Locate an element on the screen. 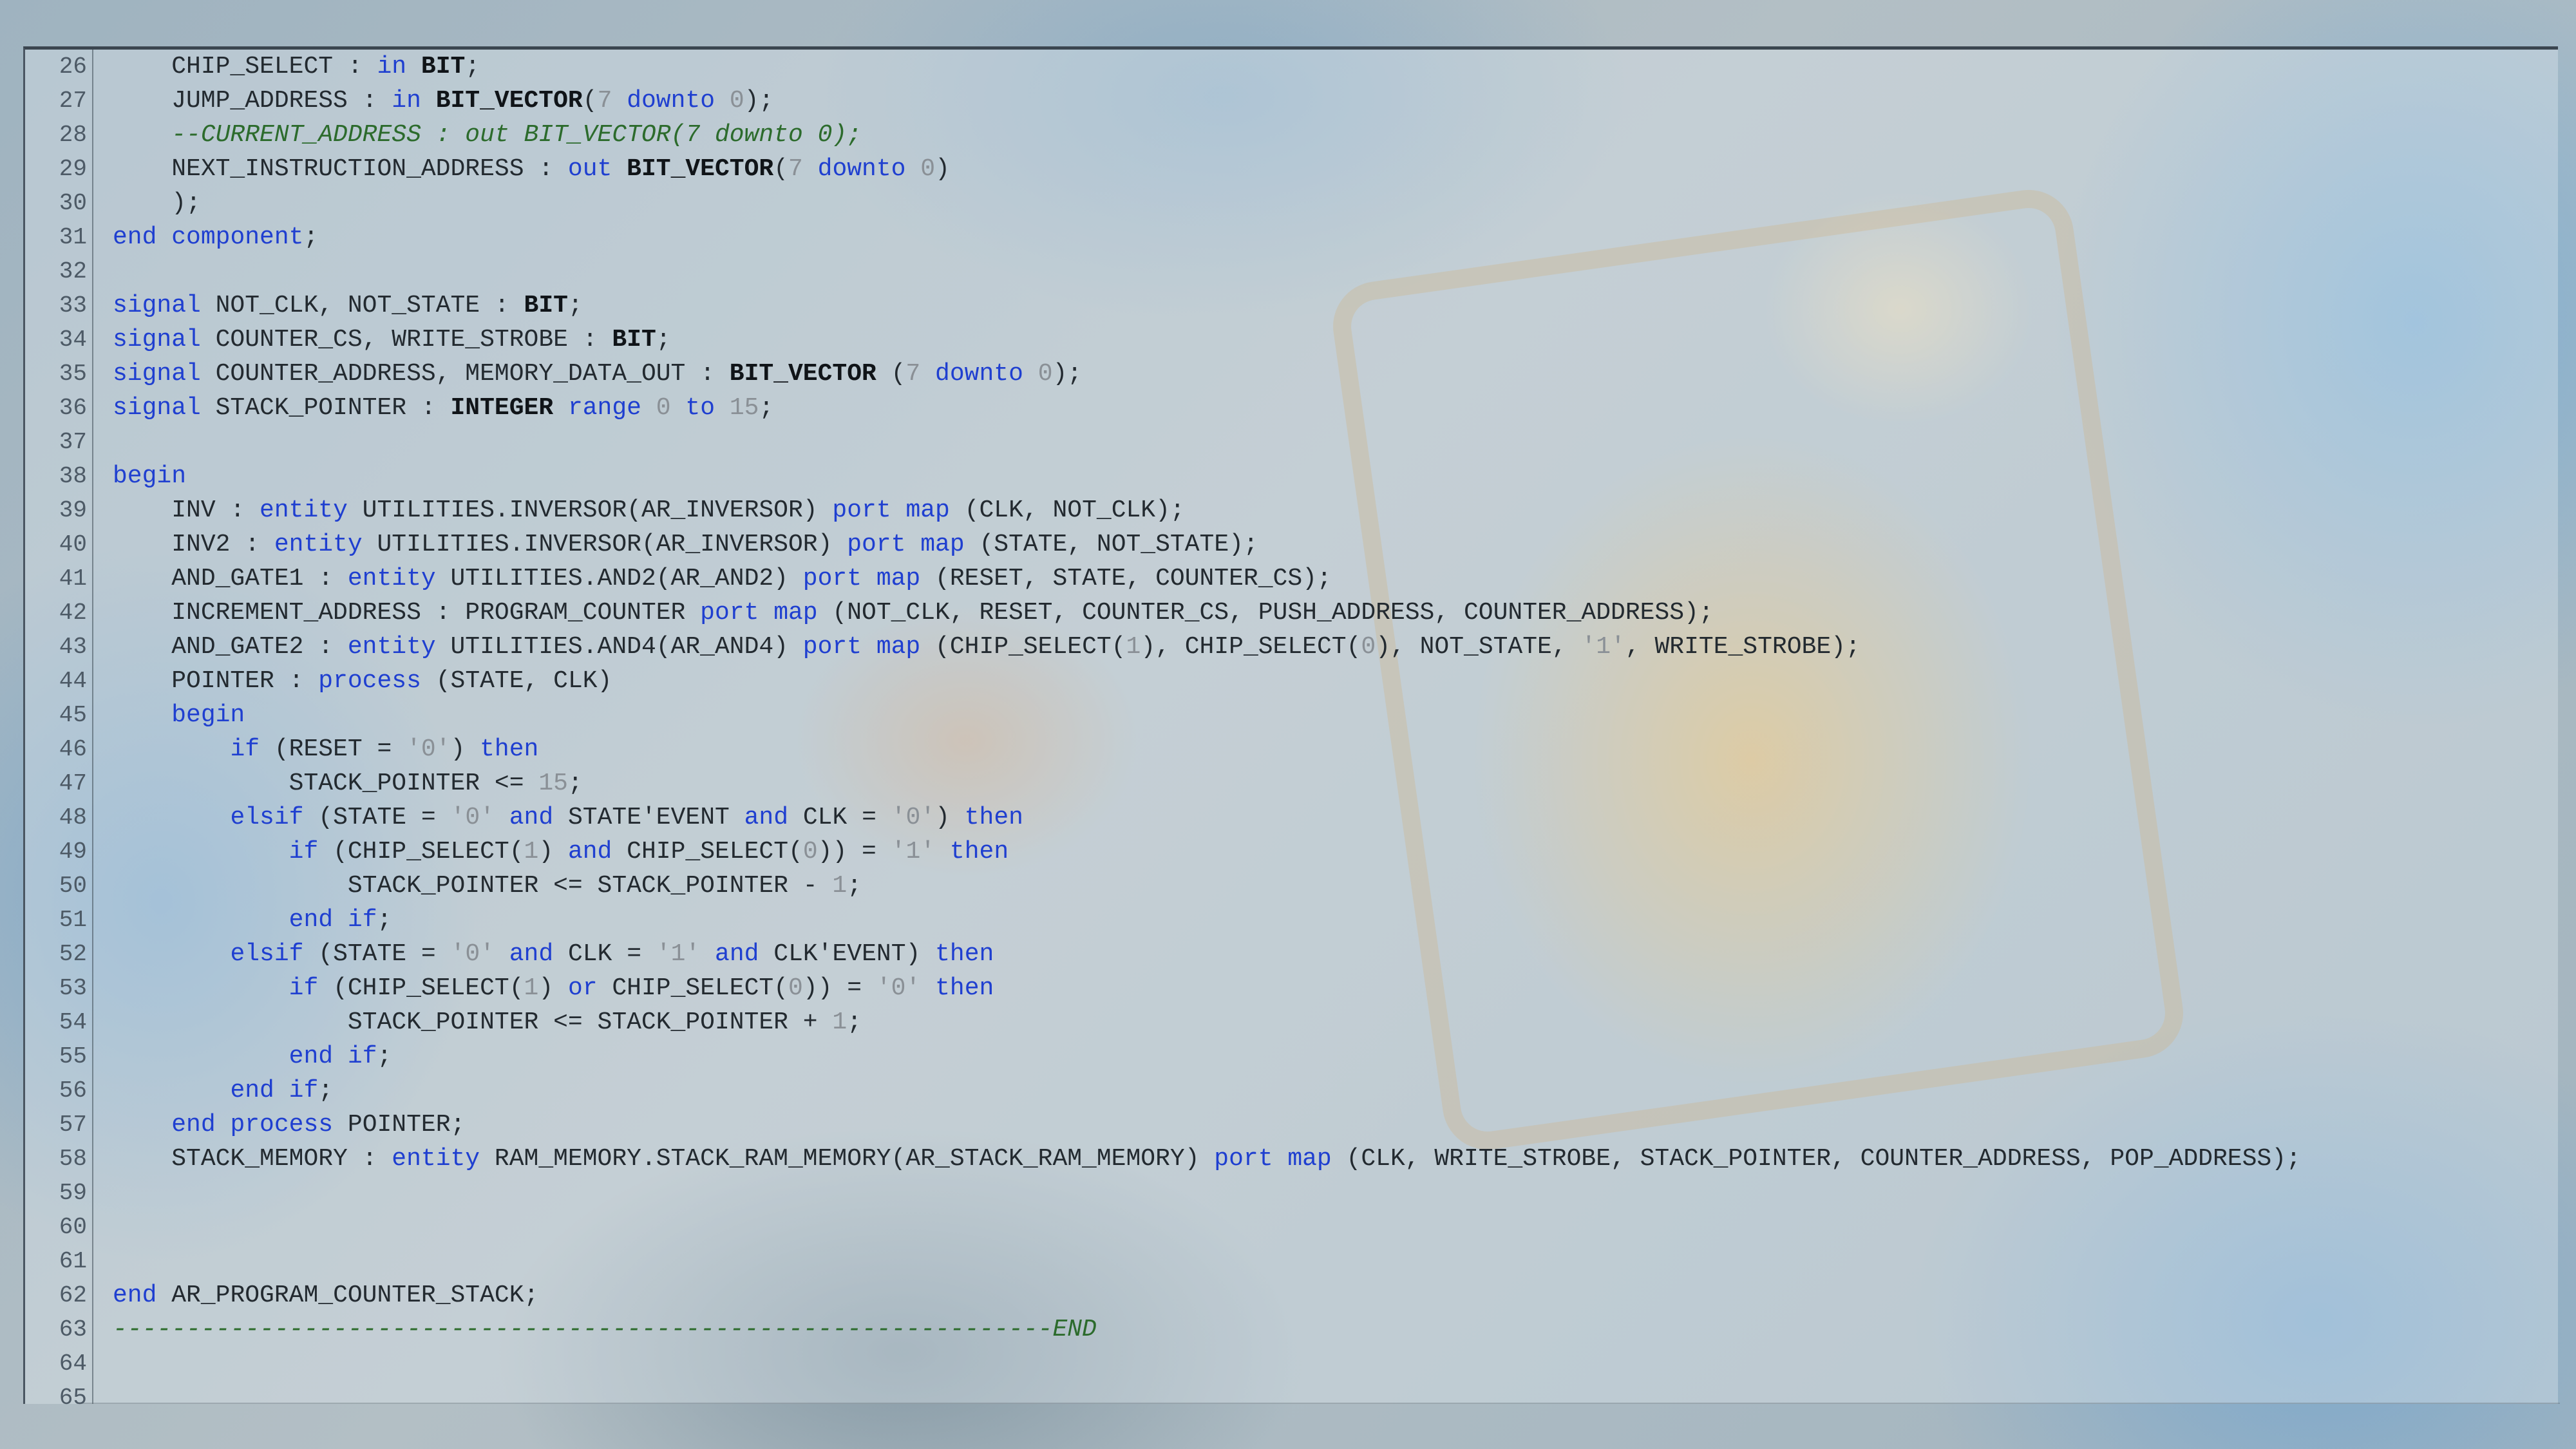 Image resolution: width=2576 pixels, height=1449 pixels. code-token: UTILITIES.AND4(AR_AND4) is located at coordinates (619, 647).